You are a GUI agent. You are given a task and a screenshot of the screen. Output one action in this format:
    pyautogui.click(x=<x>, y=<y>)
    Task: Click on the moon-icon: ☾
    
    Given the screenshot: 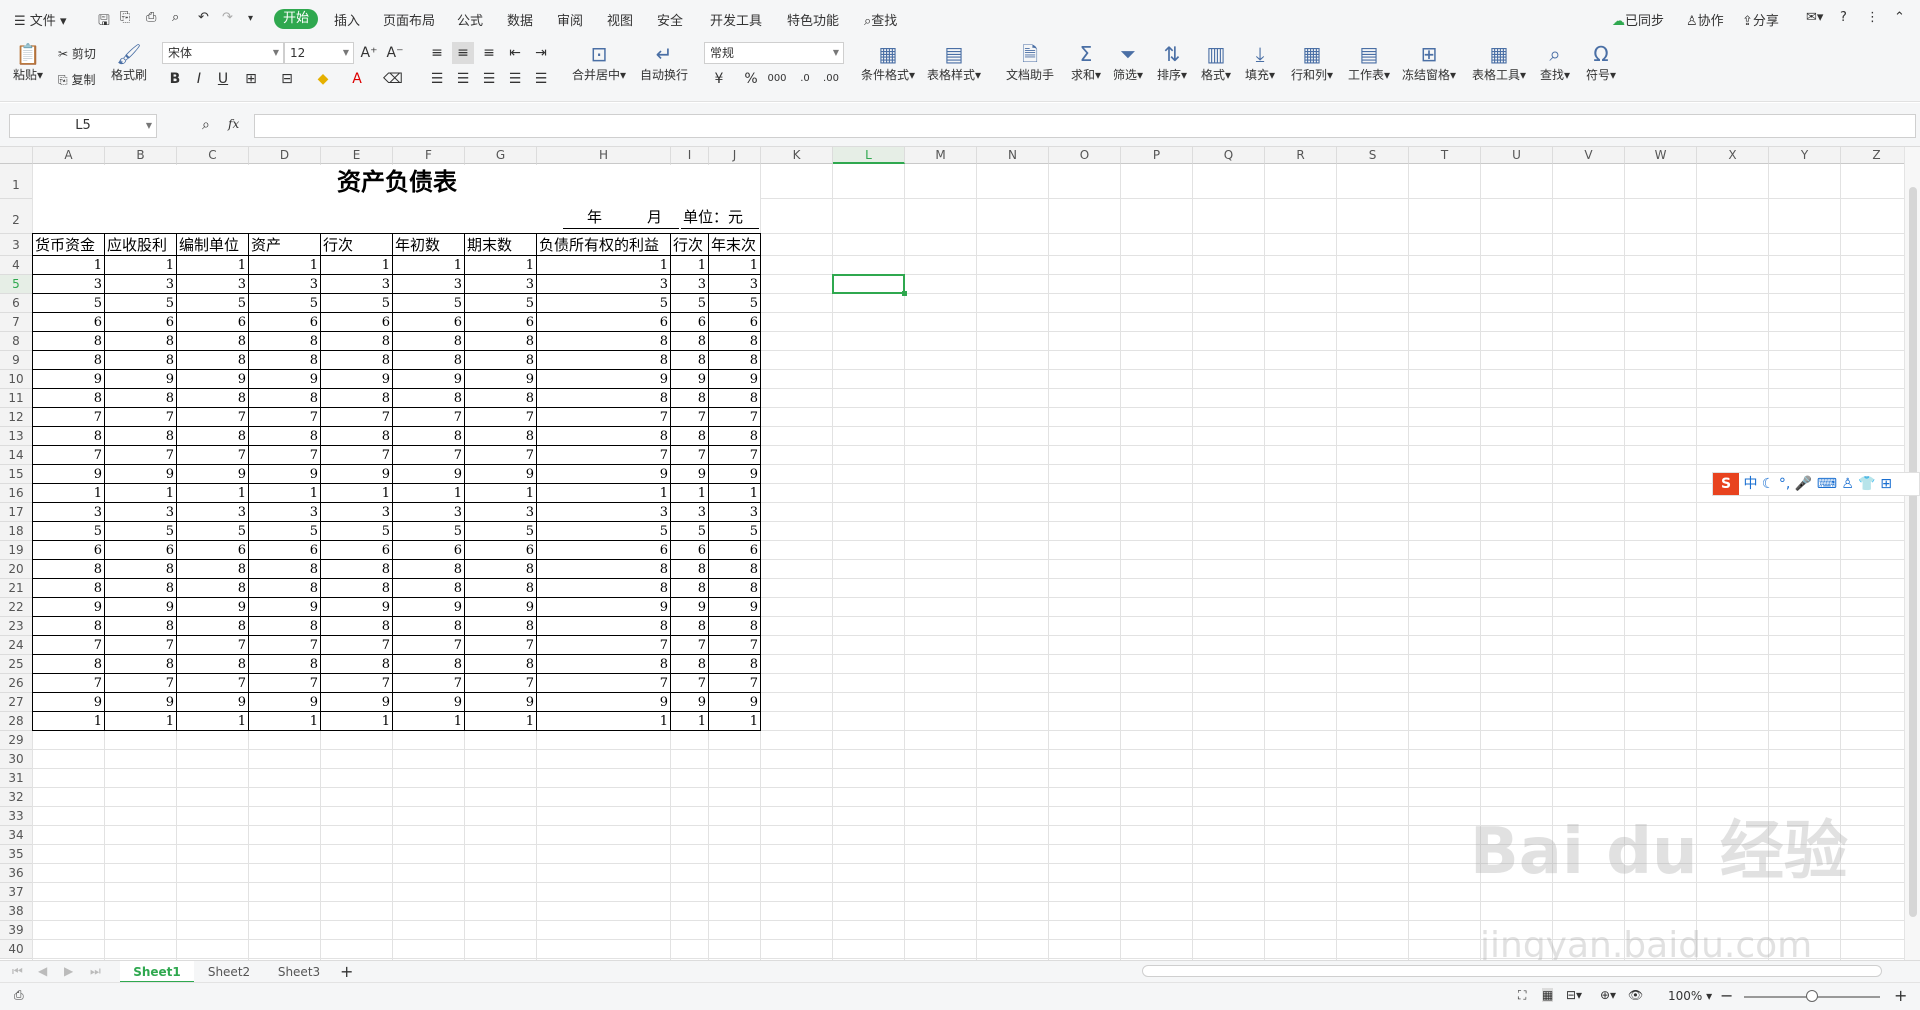 What is the action you would take?
    pyautogui.click(x=1768, y=484)
    